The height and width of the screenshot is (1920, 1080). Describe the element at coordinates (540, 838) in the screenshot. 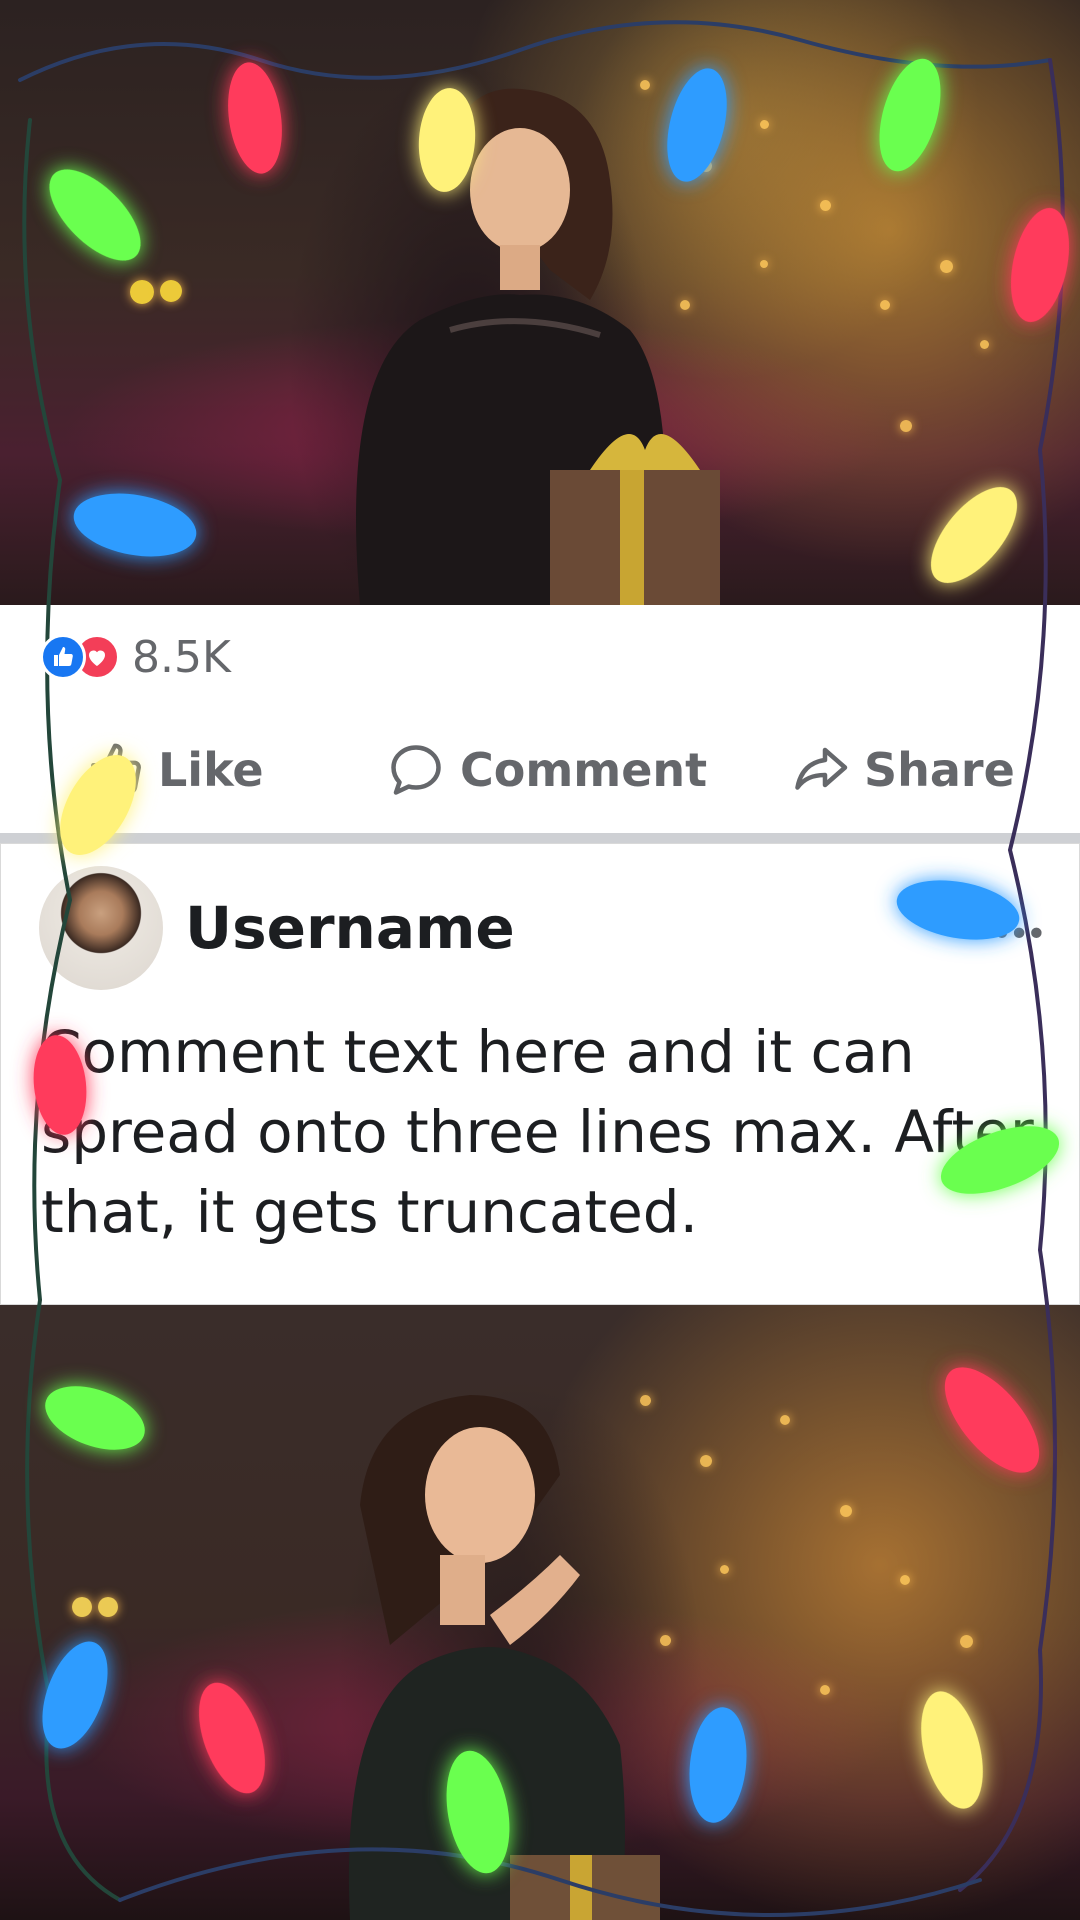

I see `section-divider` at that location.